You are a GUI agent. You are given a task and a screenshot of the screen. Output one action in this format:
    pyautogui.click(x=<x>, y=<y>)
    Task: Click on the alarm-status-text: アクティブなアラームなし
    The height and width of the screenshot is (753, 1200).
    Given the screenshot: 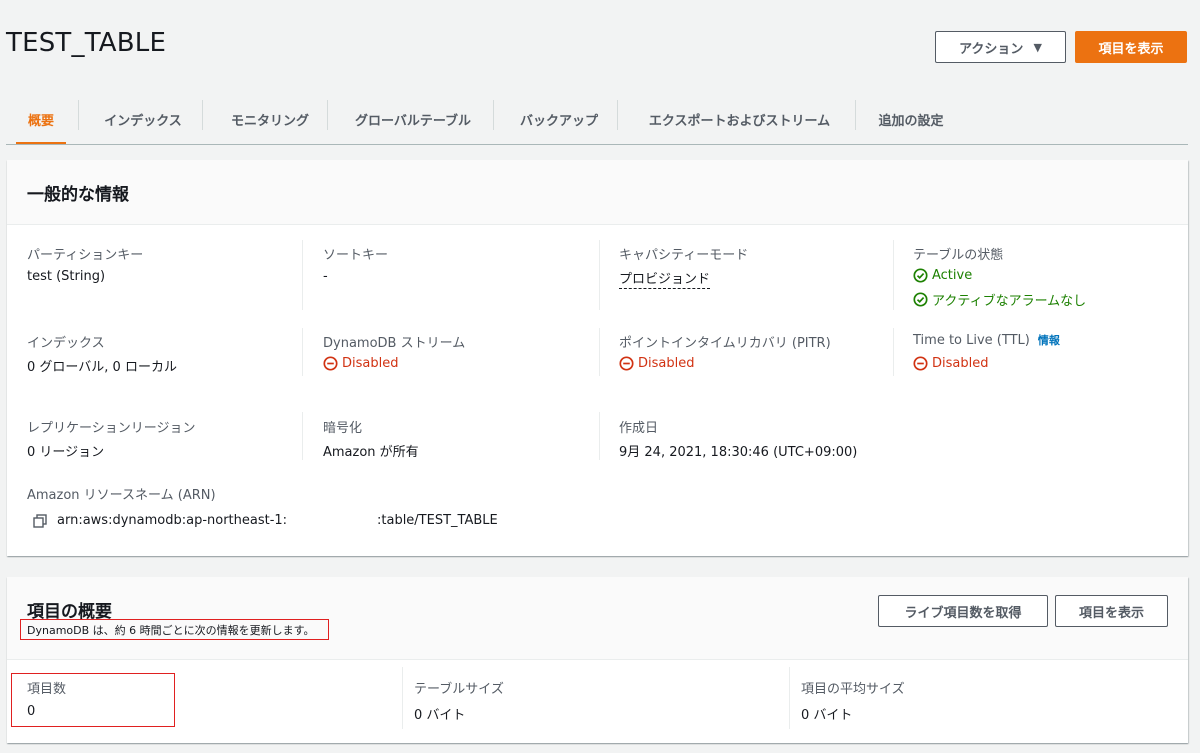 What is the action you would take?
    pyautogui.click(x=1009, y=301)
    